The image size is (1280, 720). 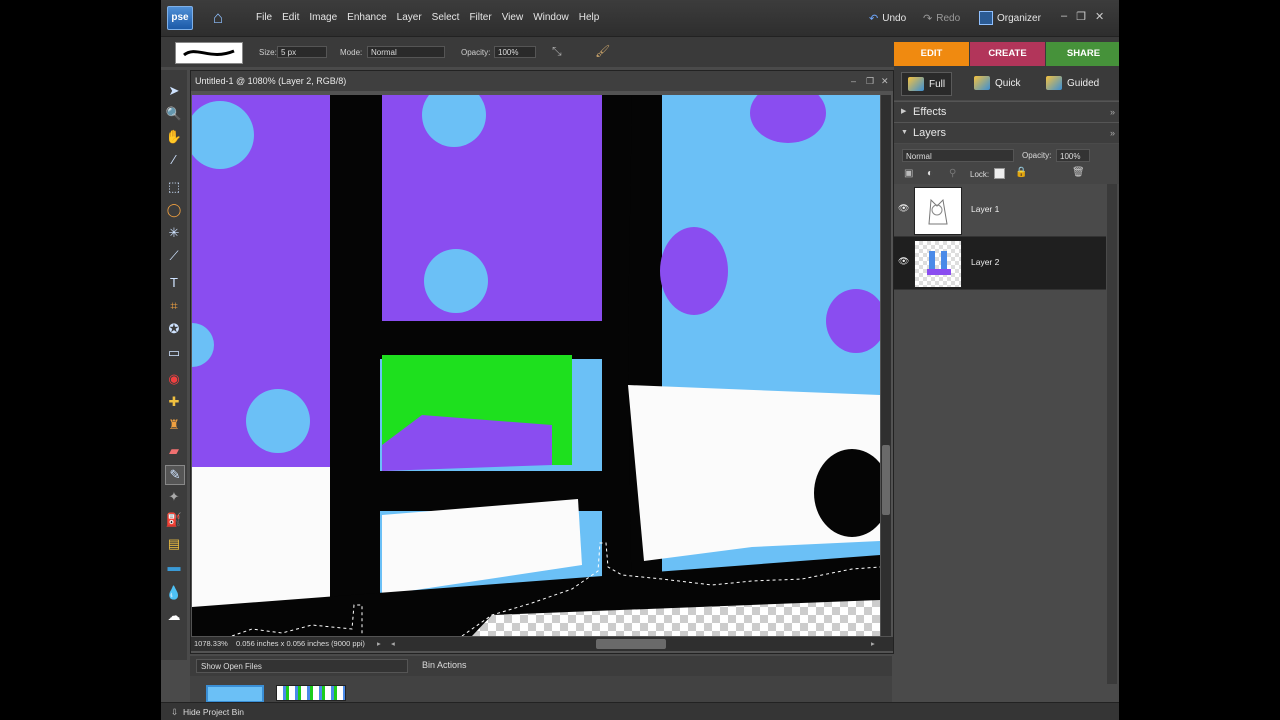 I want to click on crop-tool-icon: ⌗, so click(x=174, y=306).